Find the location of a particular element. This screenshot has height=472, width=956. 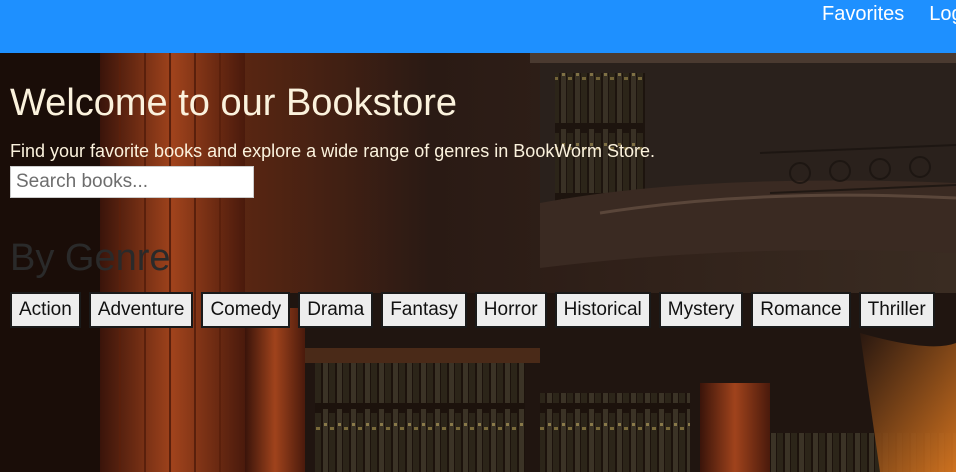

nav-links: Favorites Log is located at coordinates (889, 14).